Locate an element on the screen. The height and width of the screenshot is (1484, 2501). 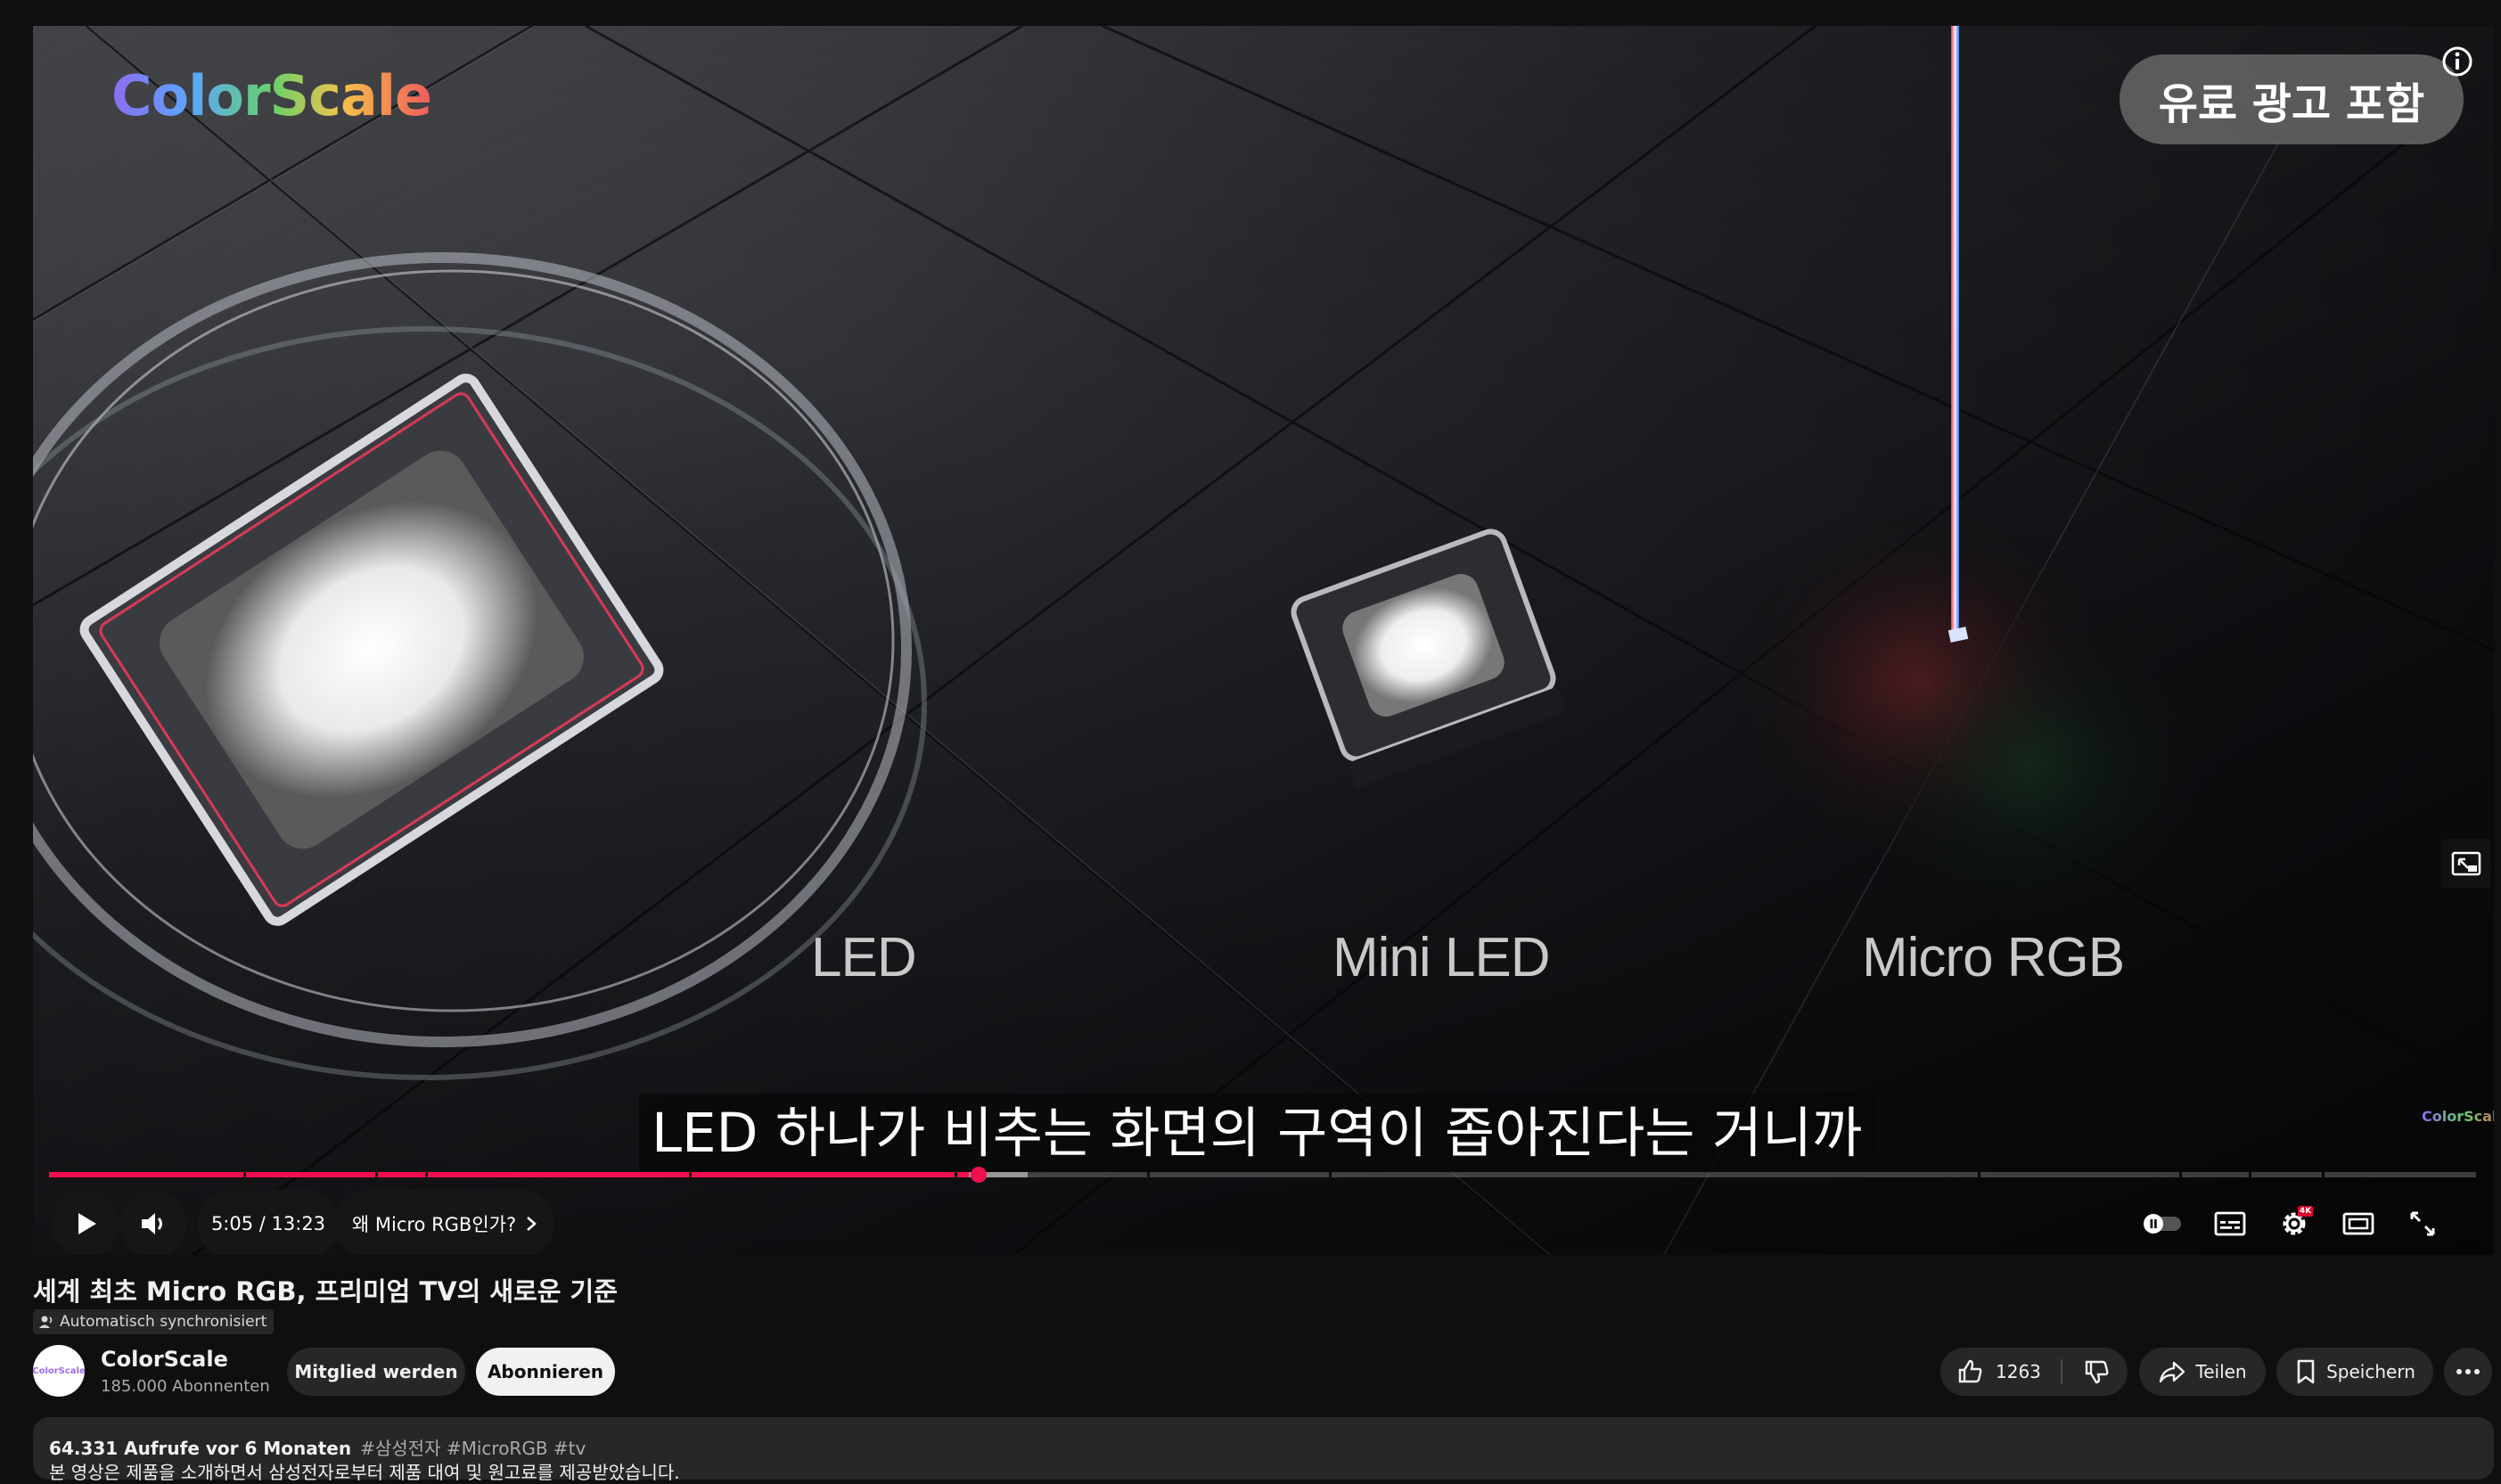
dislike-button is located at coordinates (2096, 1372).